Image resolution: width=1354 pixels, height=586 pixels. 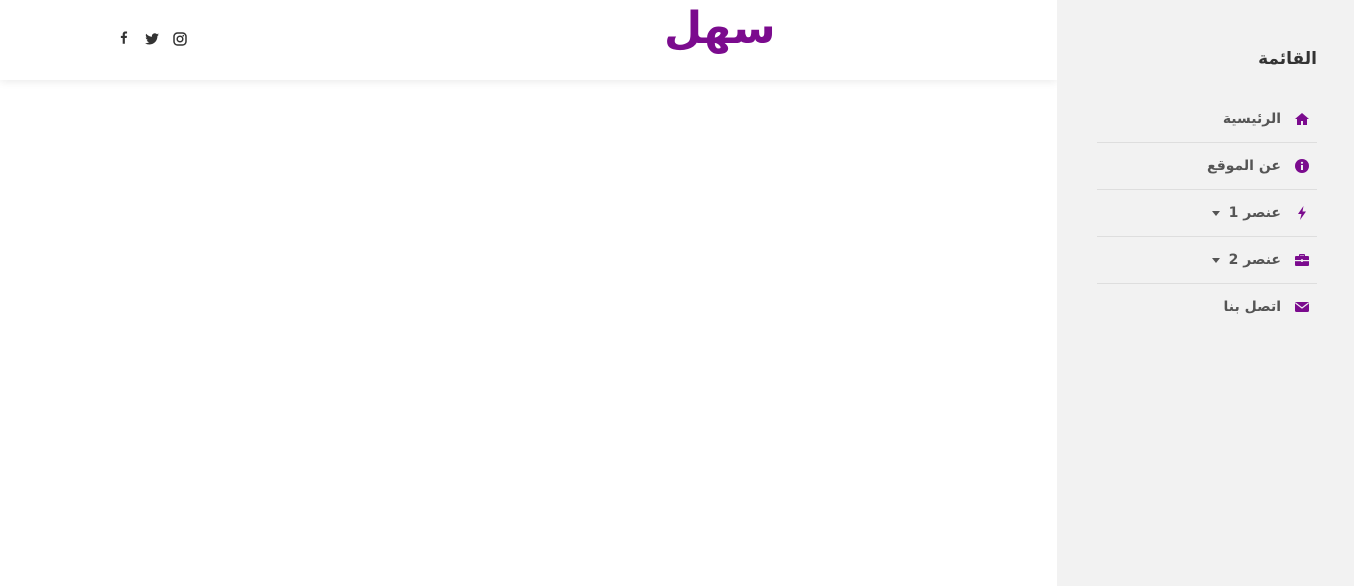 What do you see at coordinates (124, 39) in the screenshot?
I see `facebook-icon` at bounding box center [124, 39].